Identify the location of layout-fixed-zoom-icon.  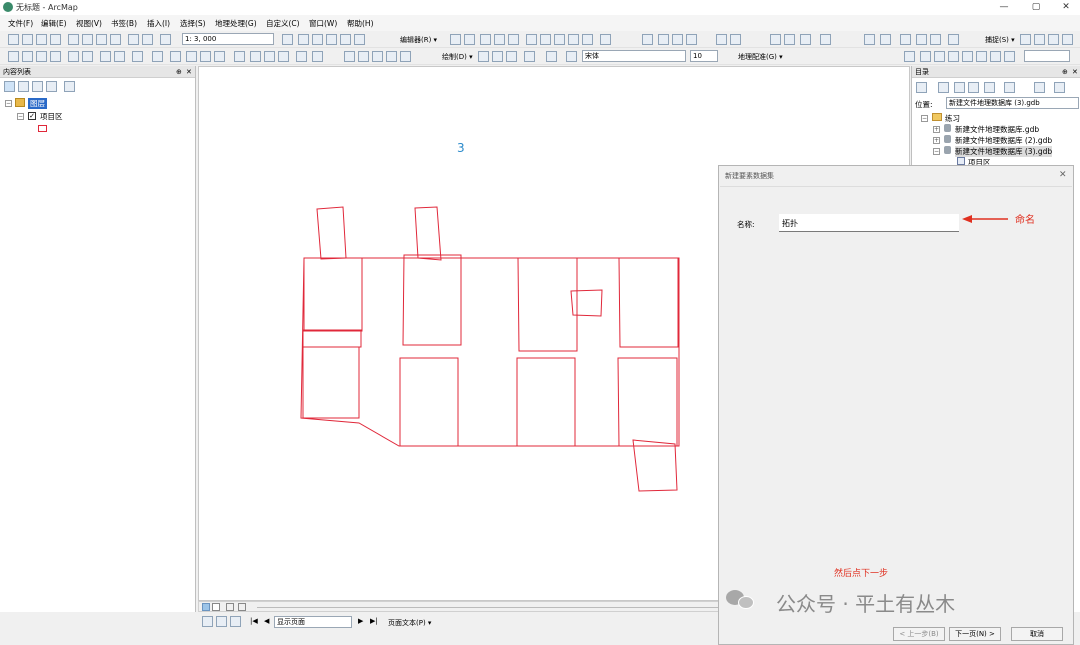
(235, 621).